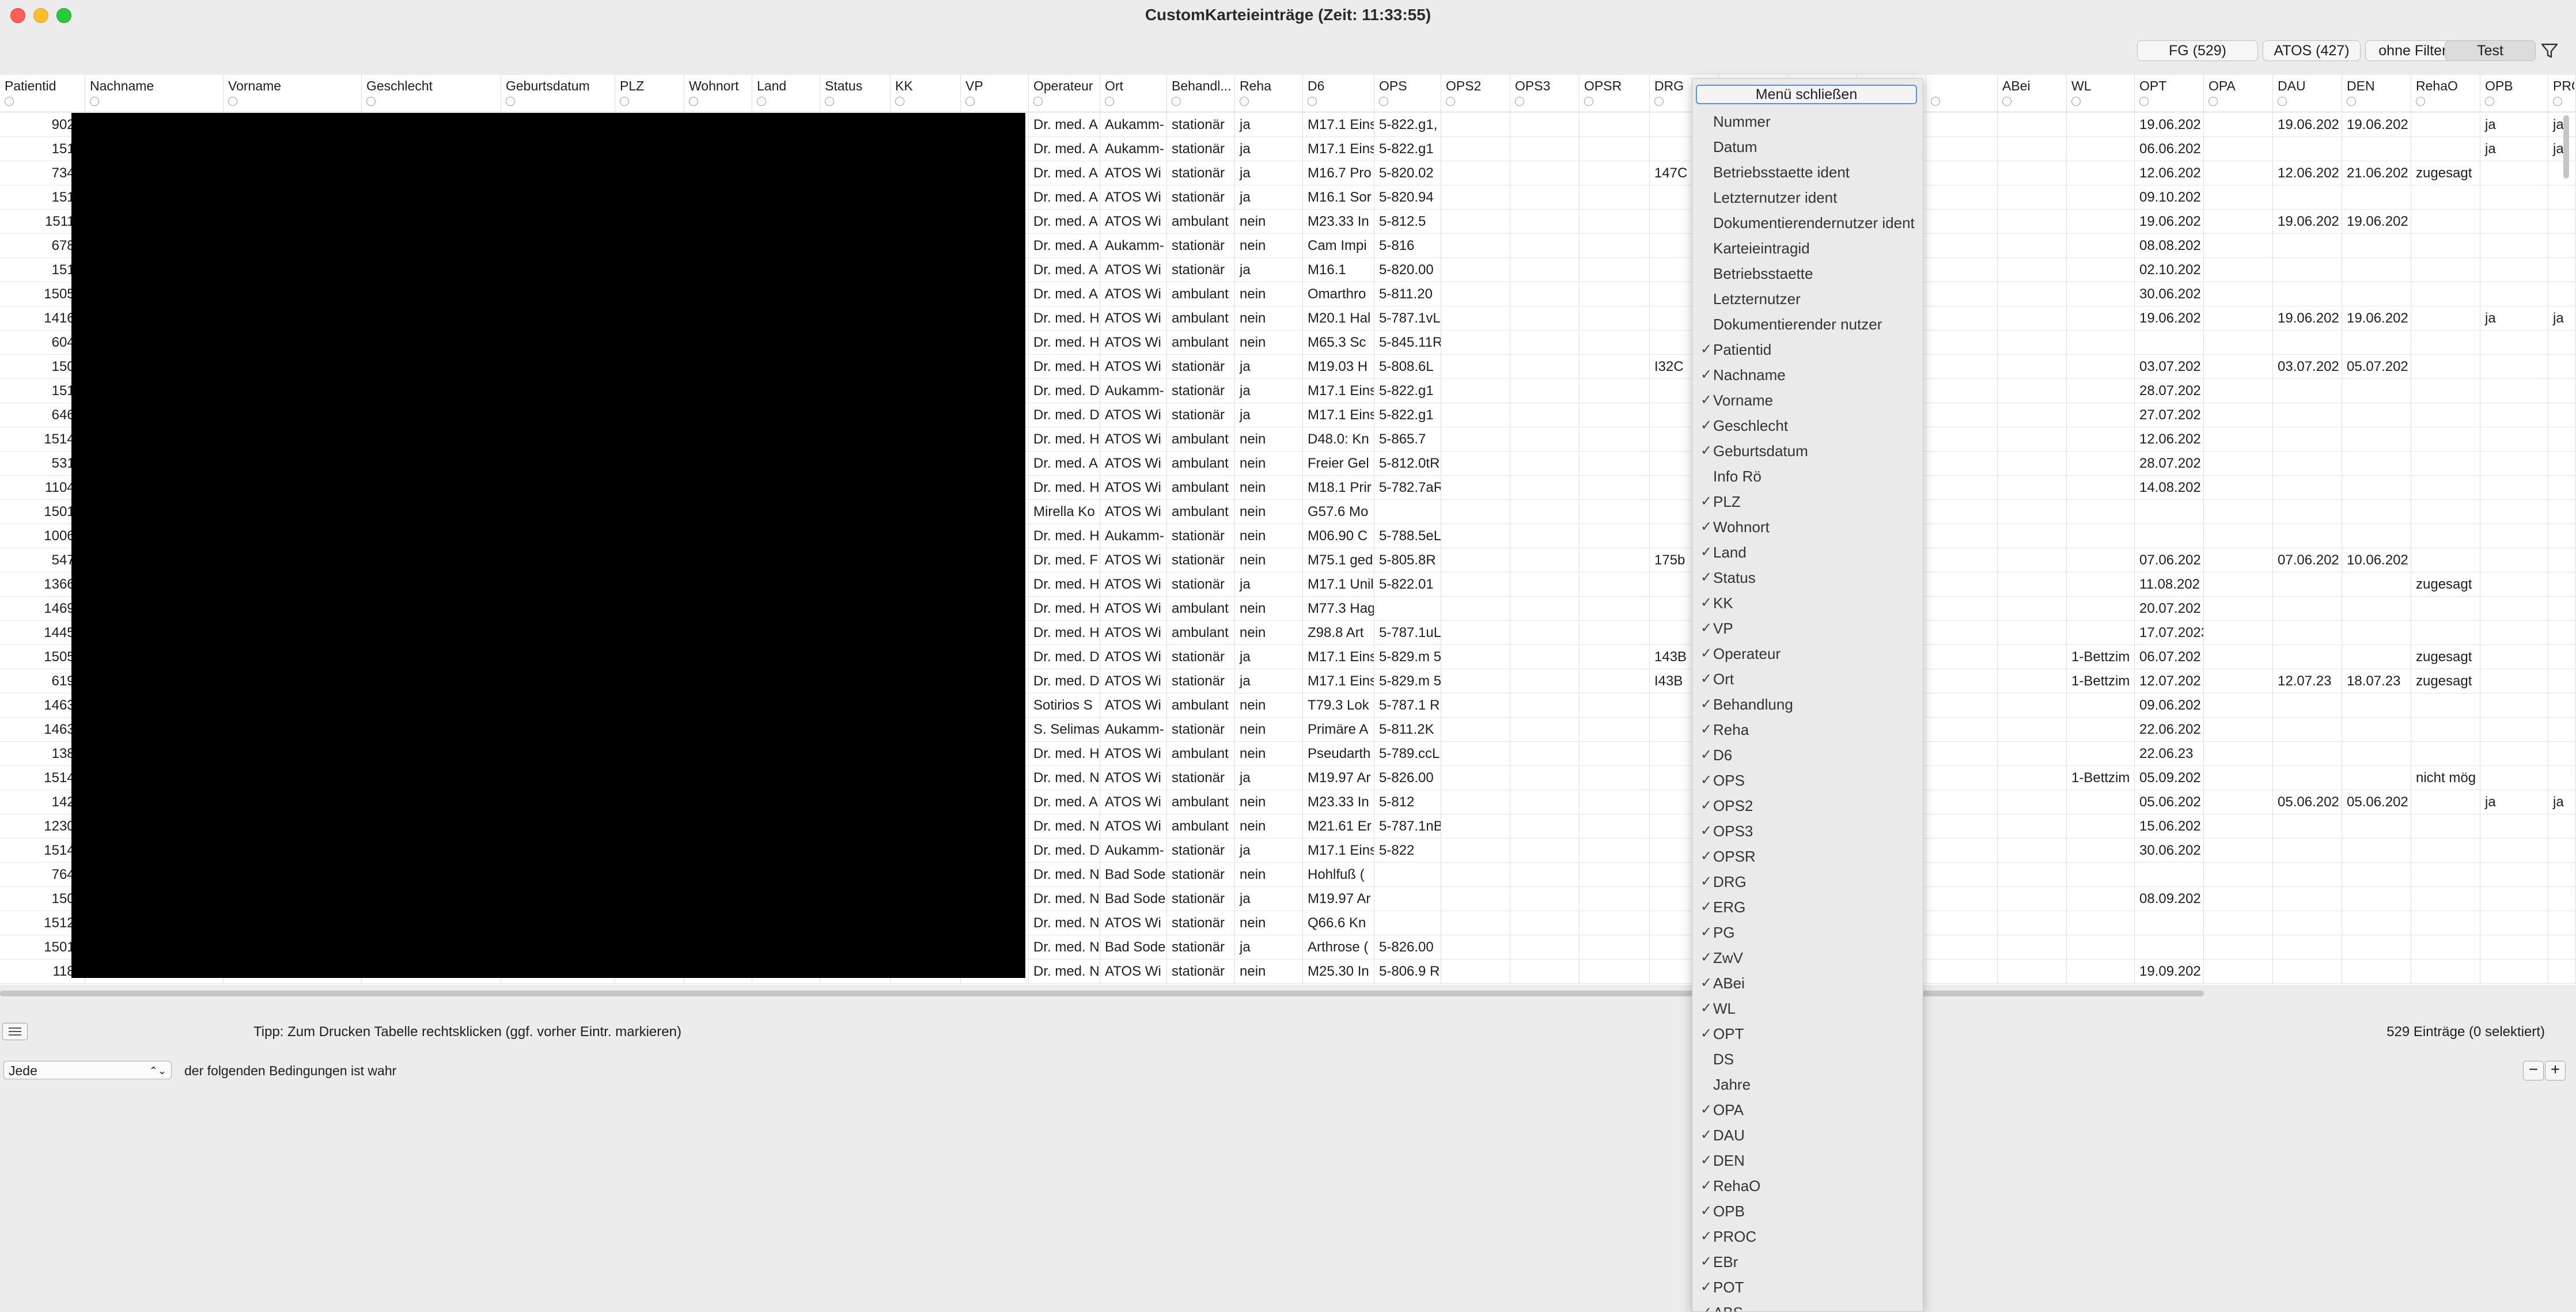 The image size is (2576, 1312). What do you see at coordinates (2101, 93) in the screenshot?
I see `column-header: WL` at bounding box center [2101, 93].